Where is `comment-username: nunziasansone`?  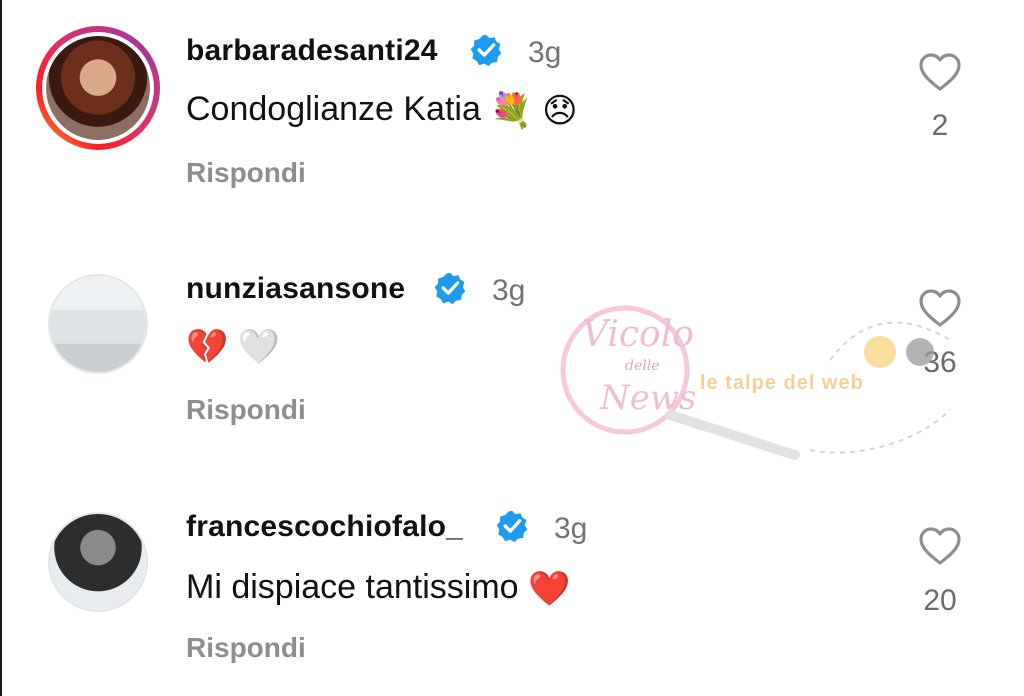
comment-username: nunziasansone is located at coordinates (295, 289).